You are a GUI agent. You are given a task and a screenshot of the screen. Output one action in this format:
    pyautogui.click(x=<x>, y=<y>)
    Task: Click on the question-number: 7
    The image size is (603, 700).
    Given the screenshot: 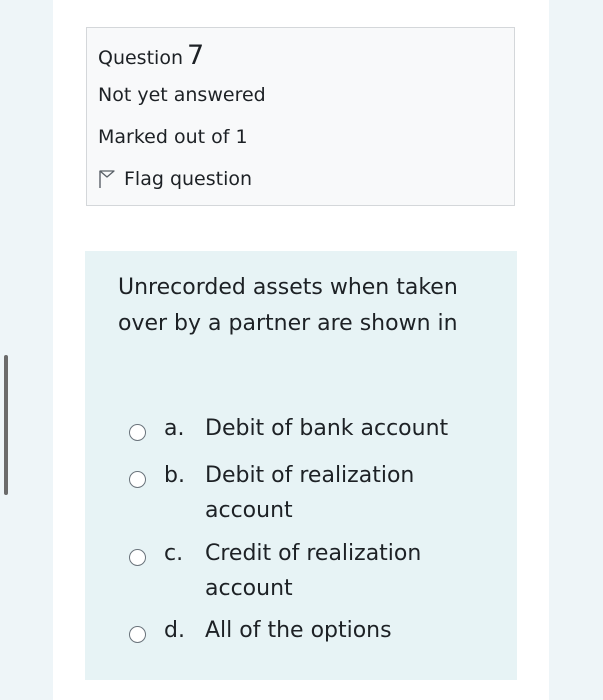 What is the action you would take?
    pyautogui.click(x=195, y=55)
    